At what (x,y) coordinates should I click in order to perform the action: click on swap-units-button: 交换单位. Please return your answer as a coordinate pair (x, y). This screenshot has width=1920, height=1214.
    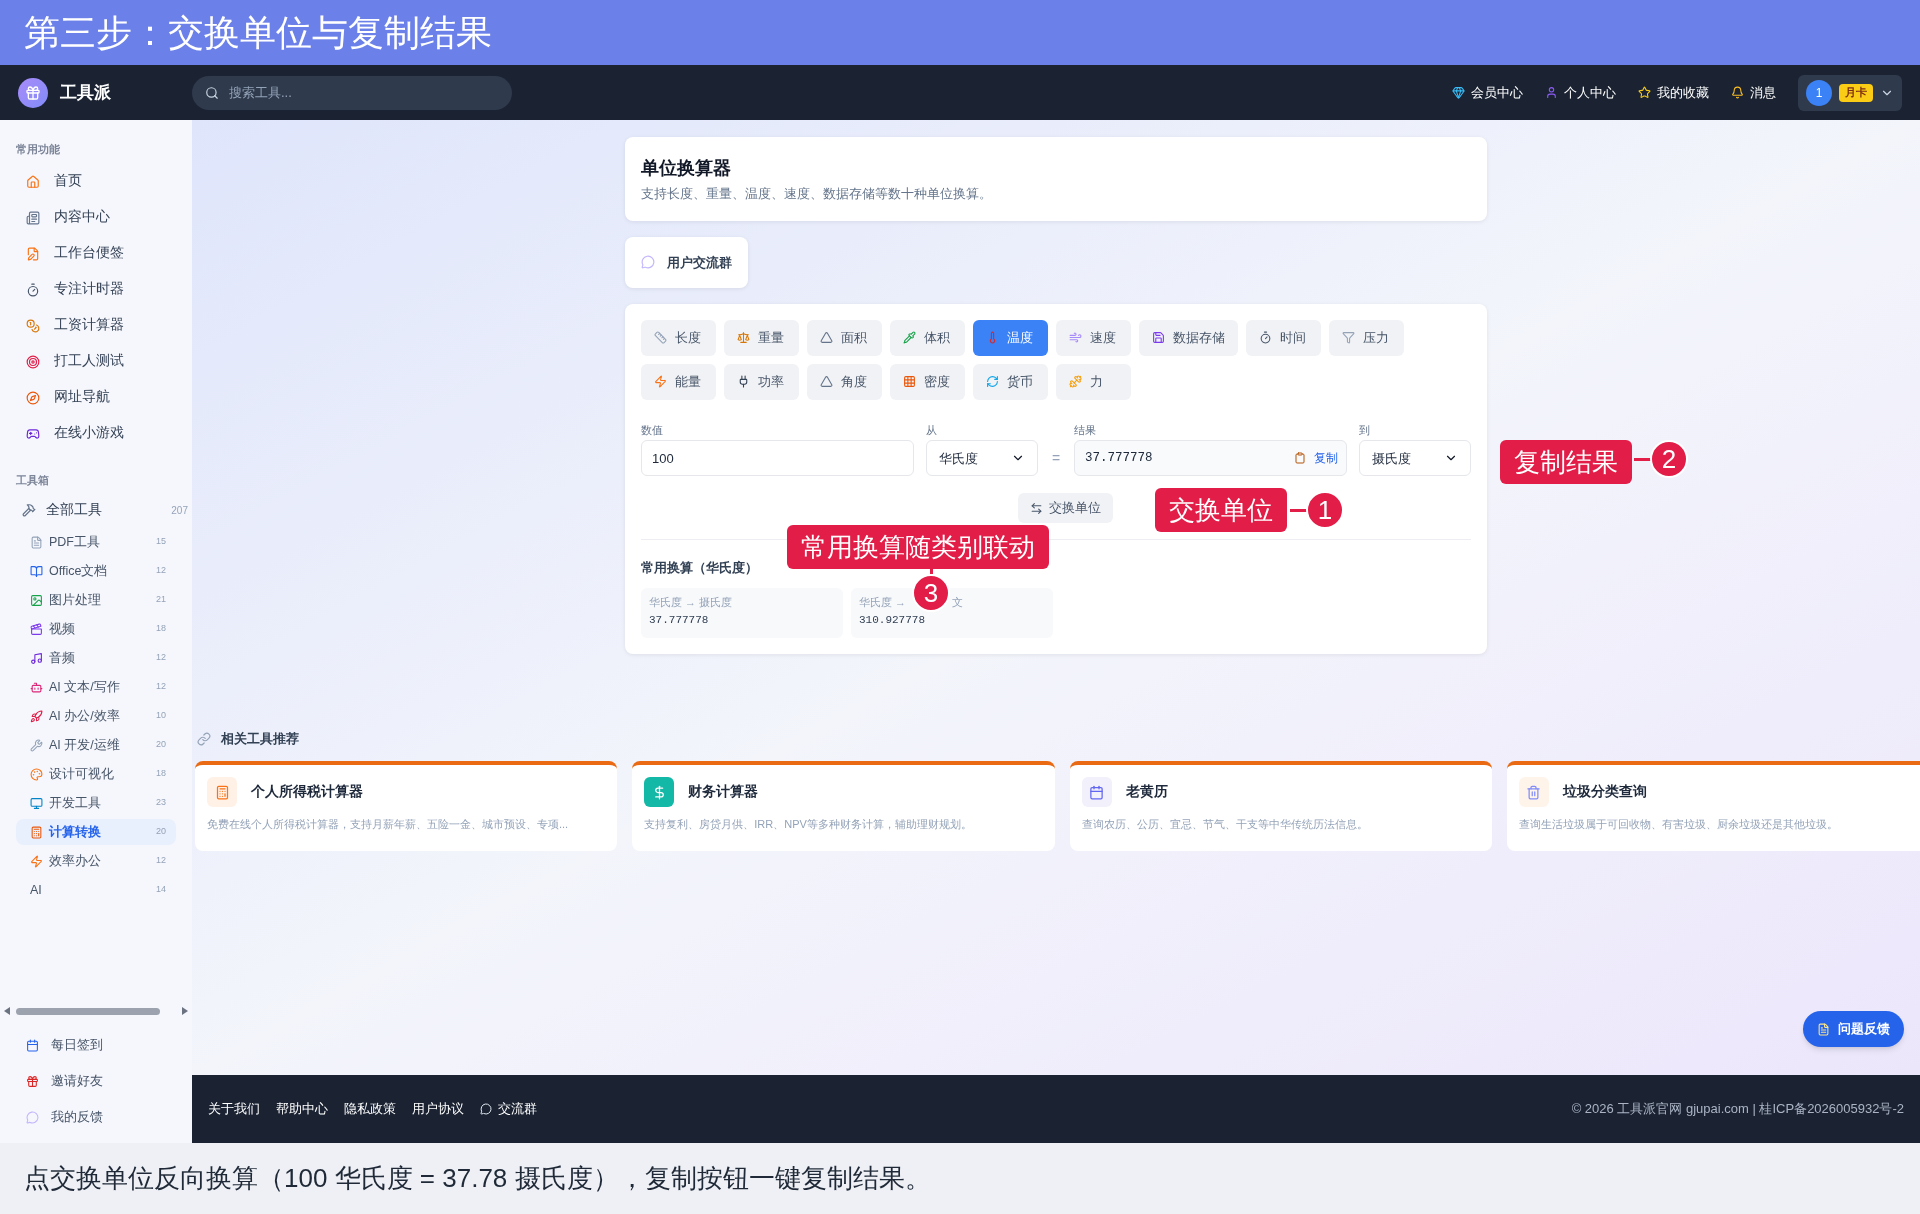
    Looking at the image, I should click on (1065, 508).